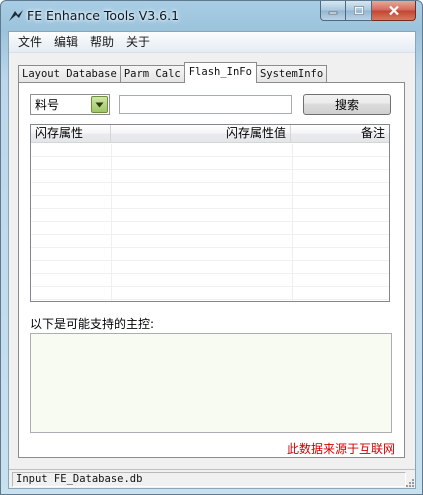  I want to click on dropdown-arrow-icon, so click(99, 104).